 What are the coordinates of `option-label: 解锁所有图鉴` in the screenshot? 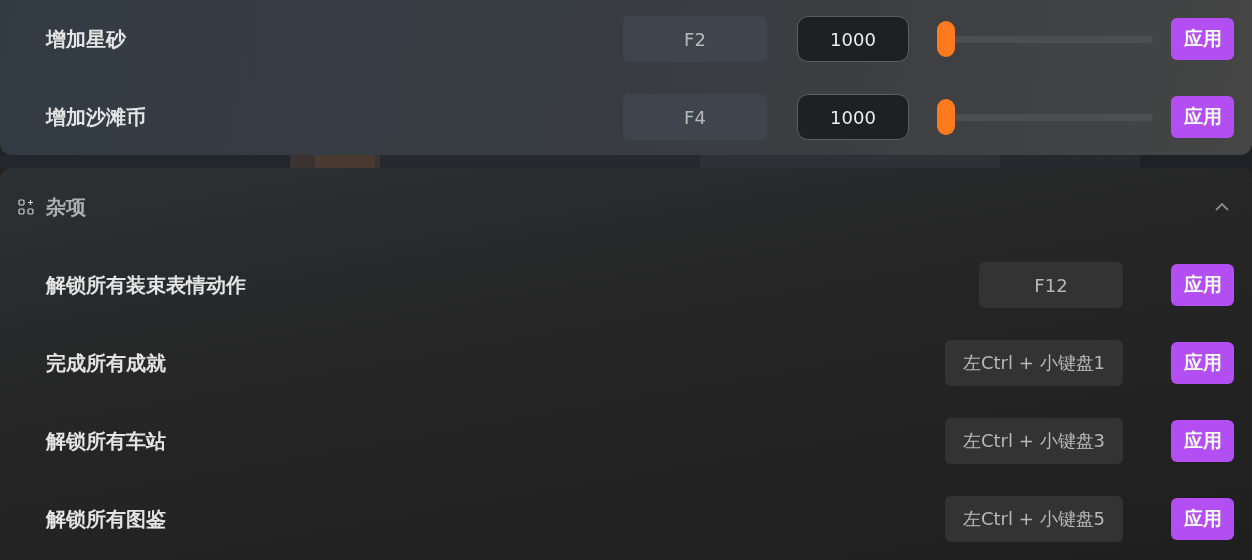 It's located at (106, 519).